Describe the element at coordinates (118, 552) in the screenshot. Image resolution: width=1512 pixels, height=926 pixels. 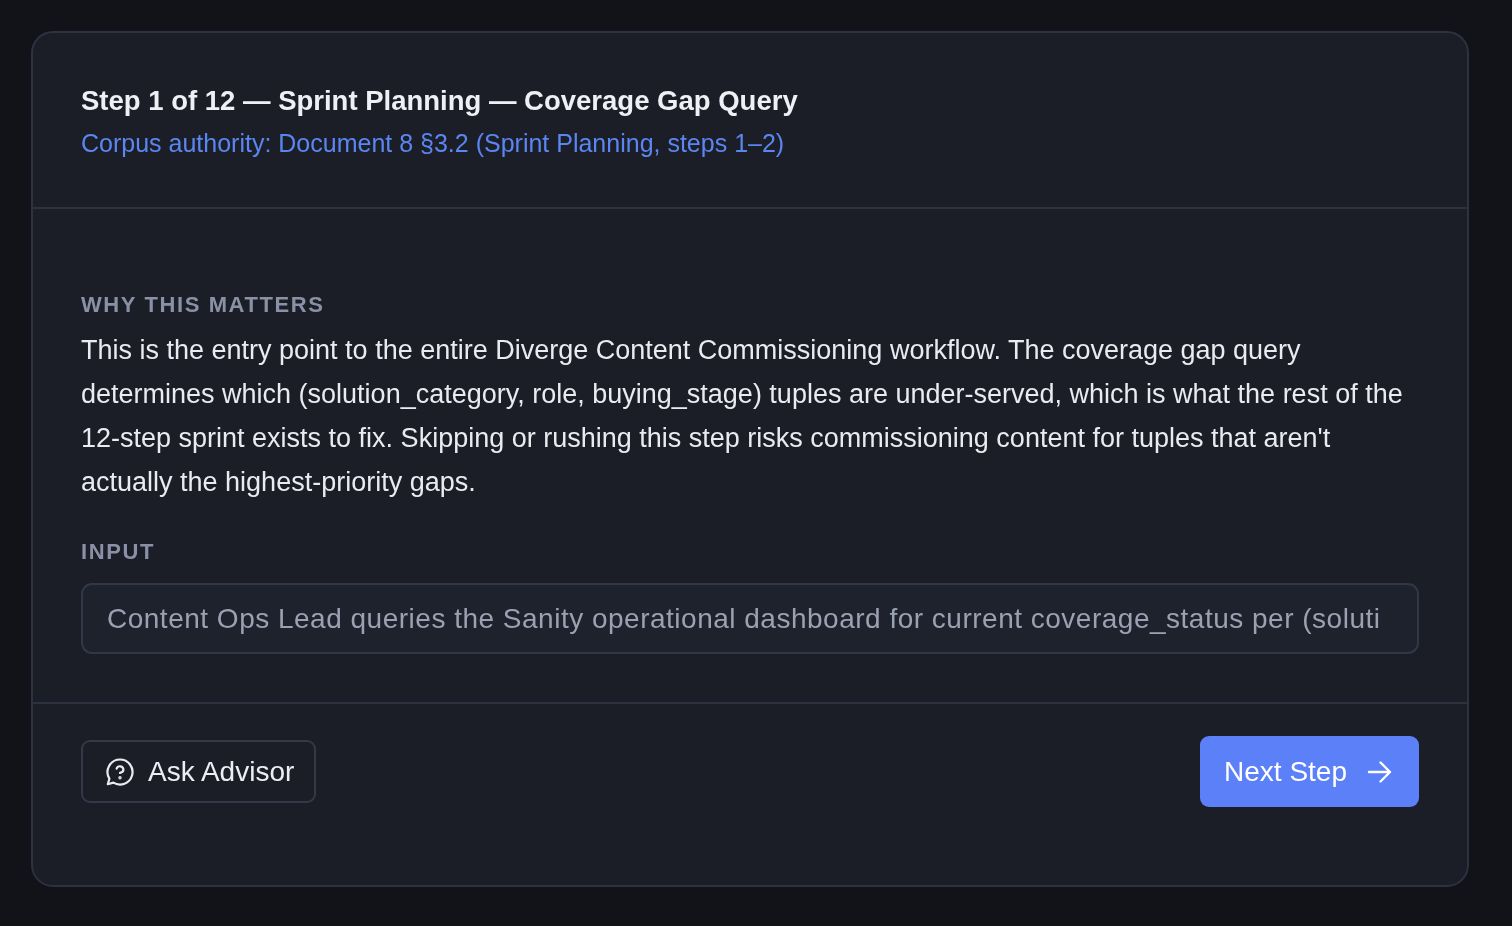
I see `section-label: INPUT` at that location.